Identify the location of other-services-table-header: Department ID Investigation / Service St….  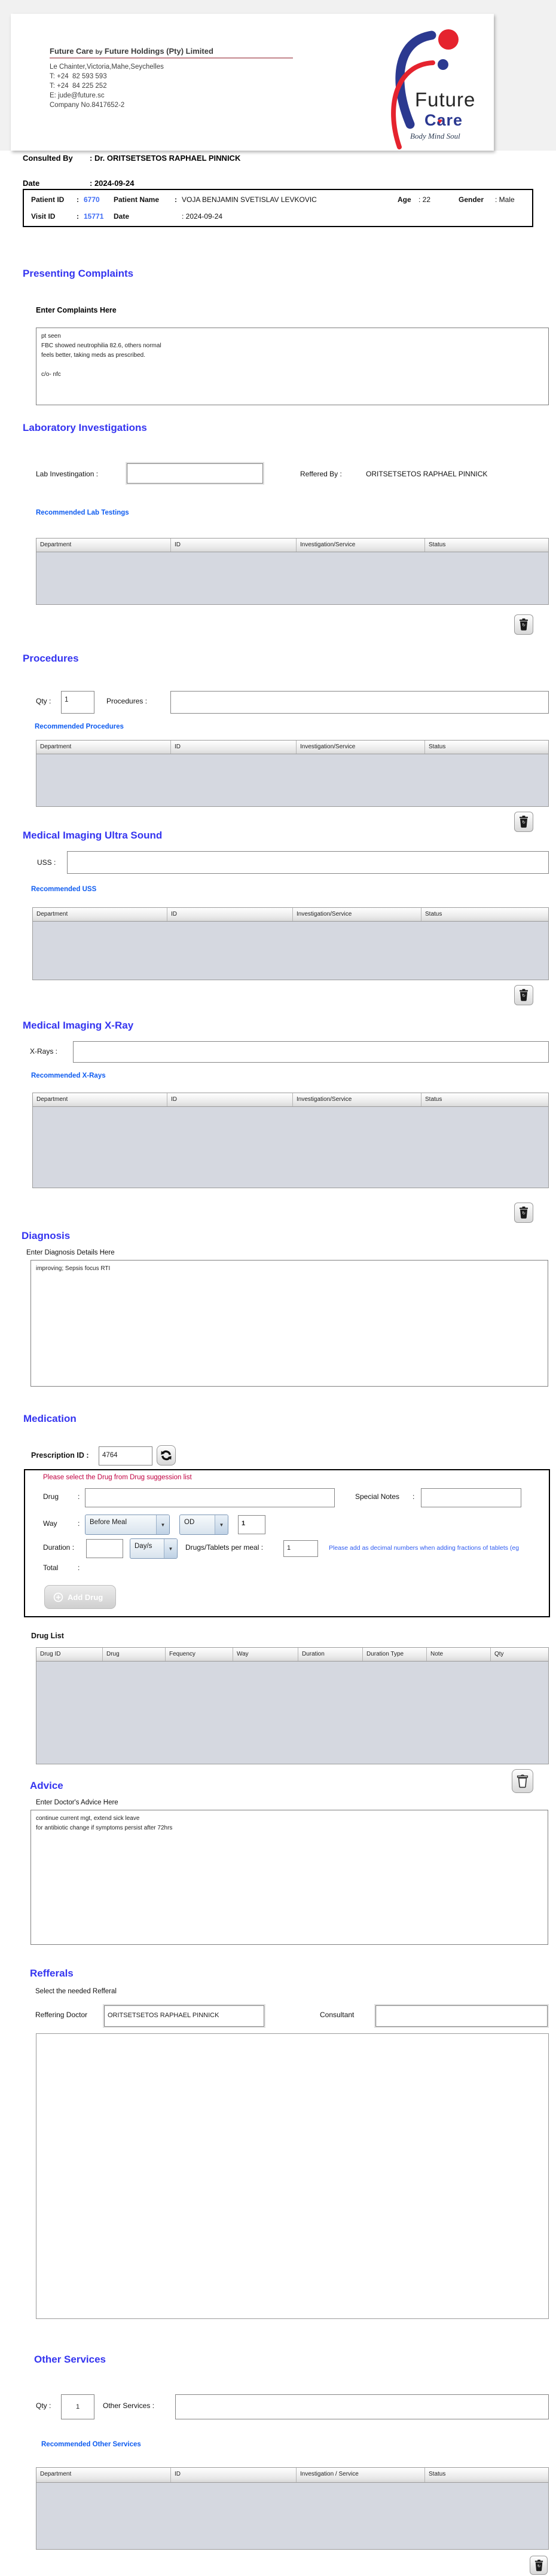
(292, 2475).